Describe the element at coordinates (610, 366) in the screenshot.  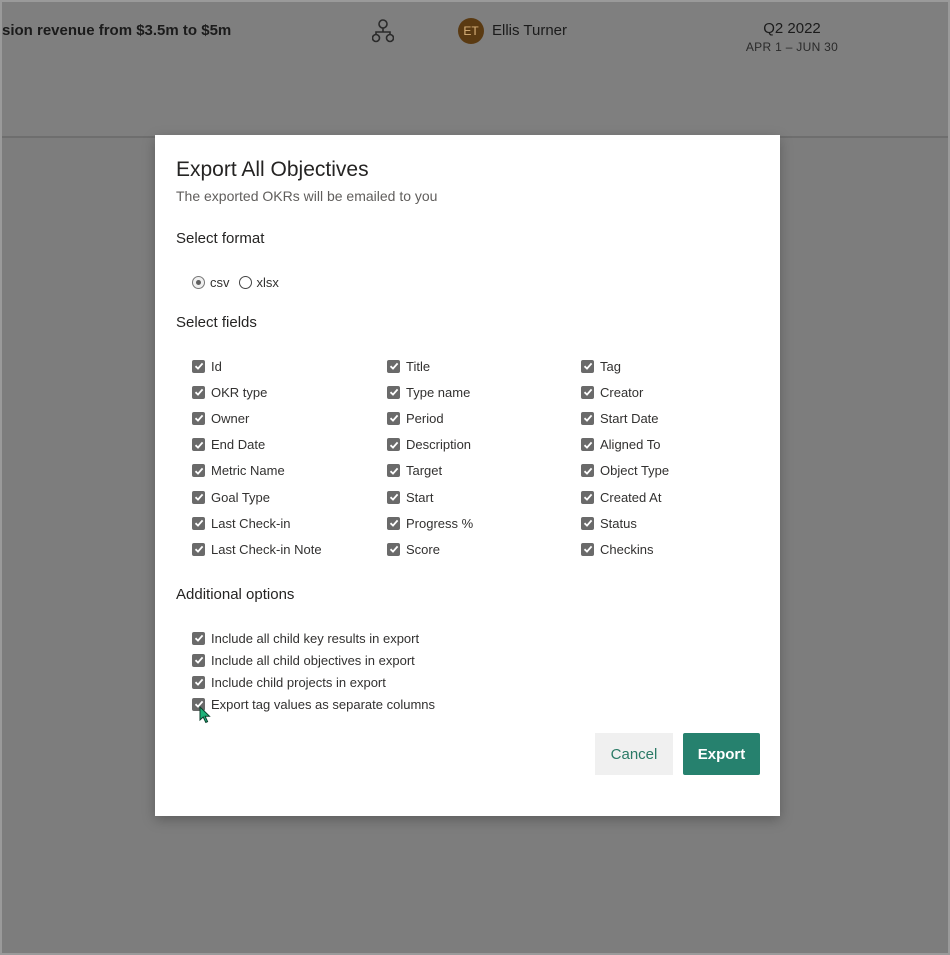
I see `field-checkbox-label: Tag` at that location.